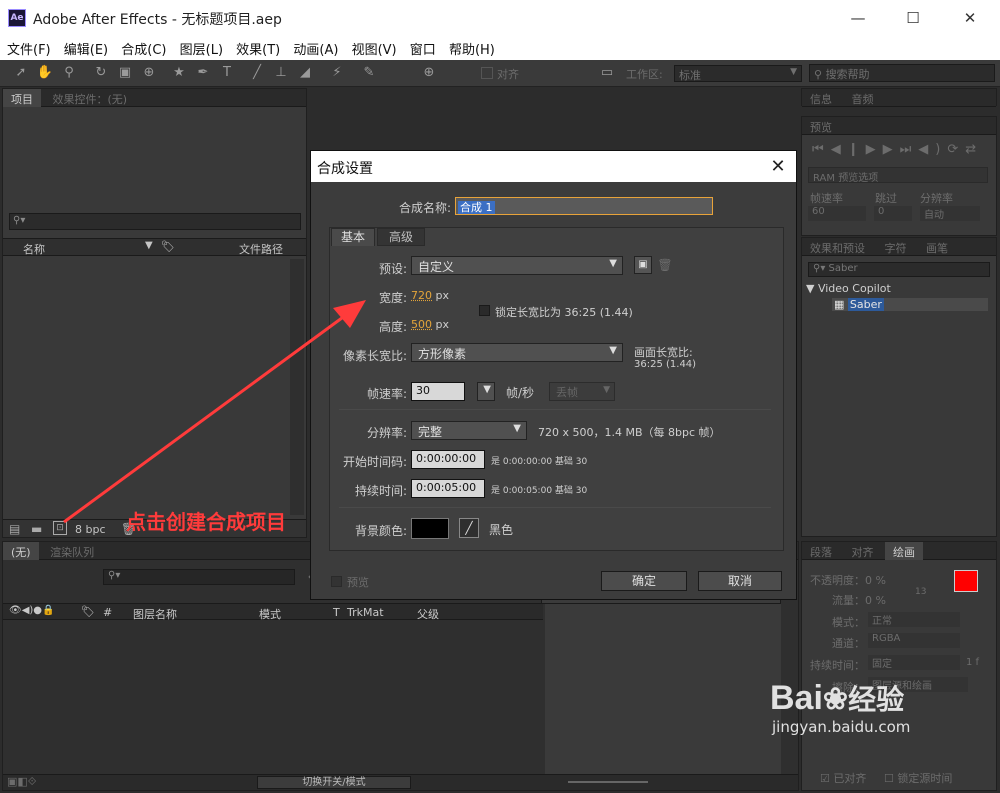 The width and height of the screenshot is (1000, 793). I want to click on pixel-aspect-select: 方形像素 ▼, so click(517, 352).